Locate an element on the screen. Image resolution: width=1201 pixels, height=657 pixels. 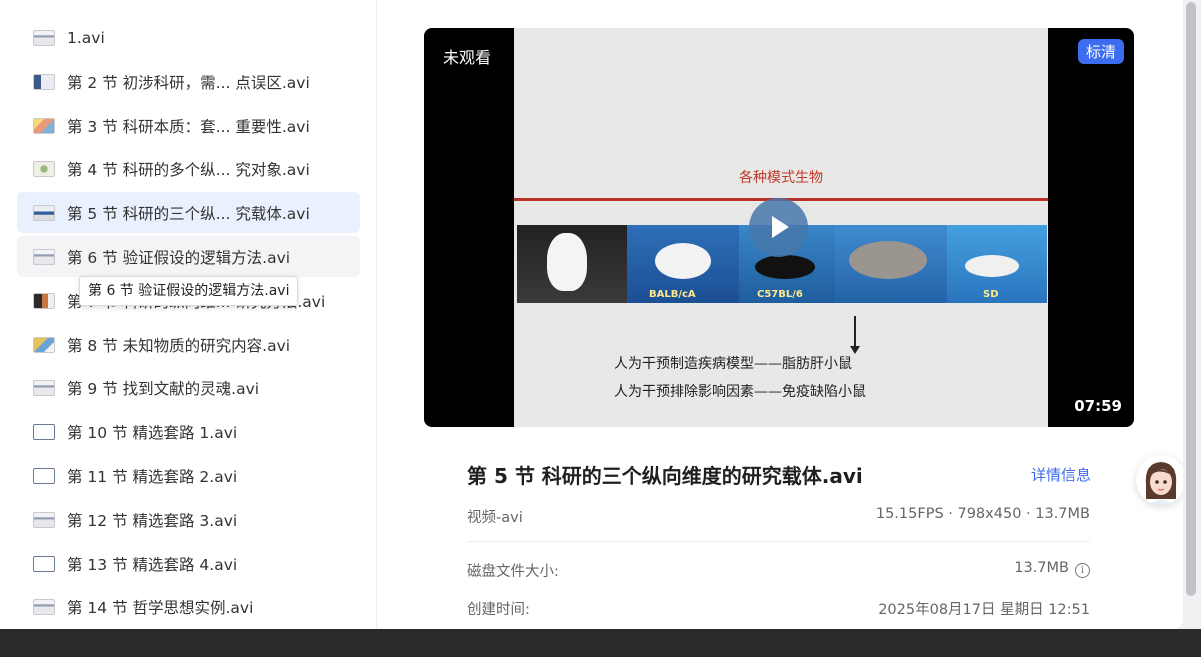
file-list-item: 第 13 节 精选套路 4.avi is located at coordinates (188, 563).